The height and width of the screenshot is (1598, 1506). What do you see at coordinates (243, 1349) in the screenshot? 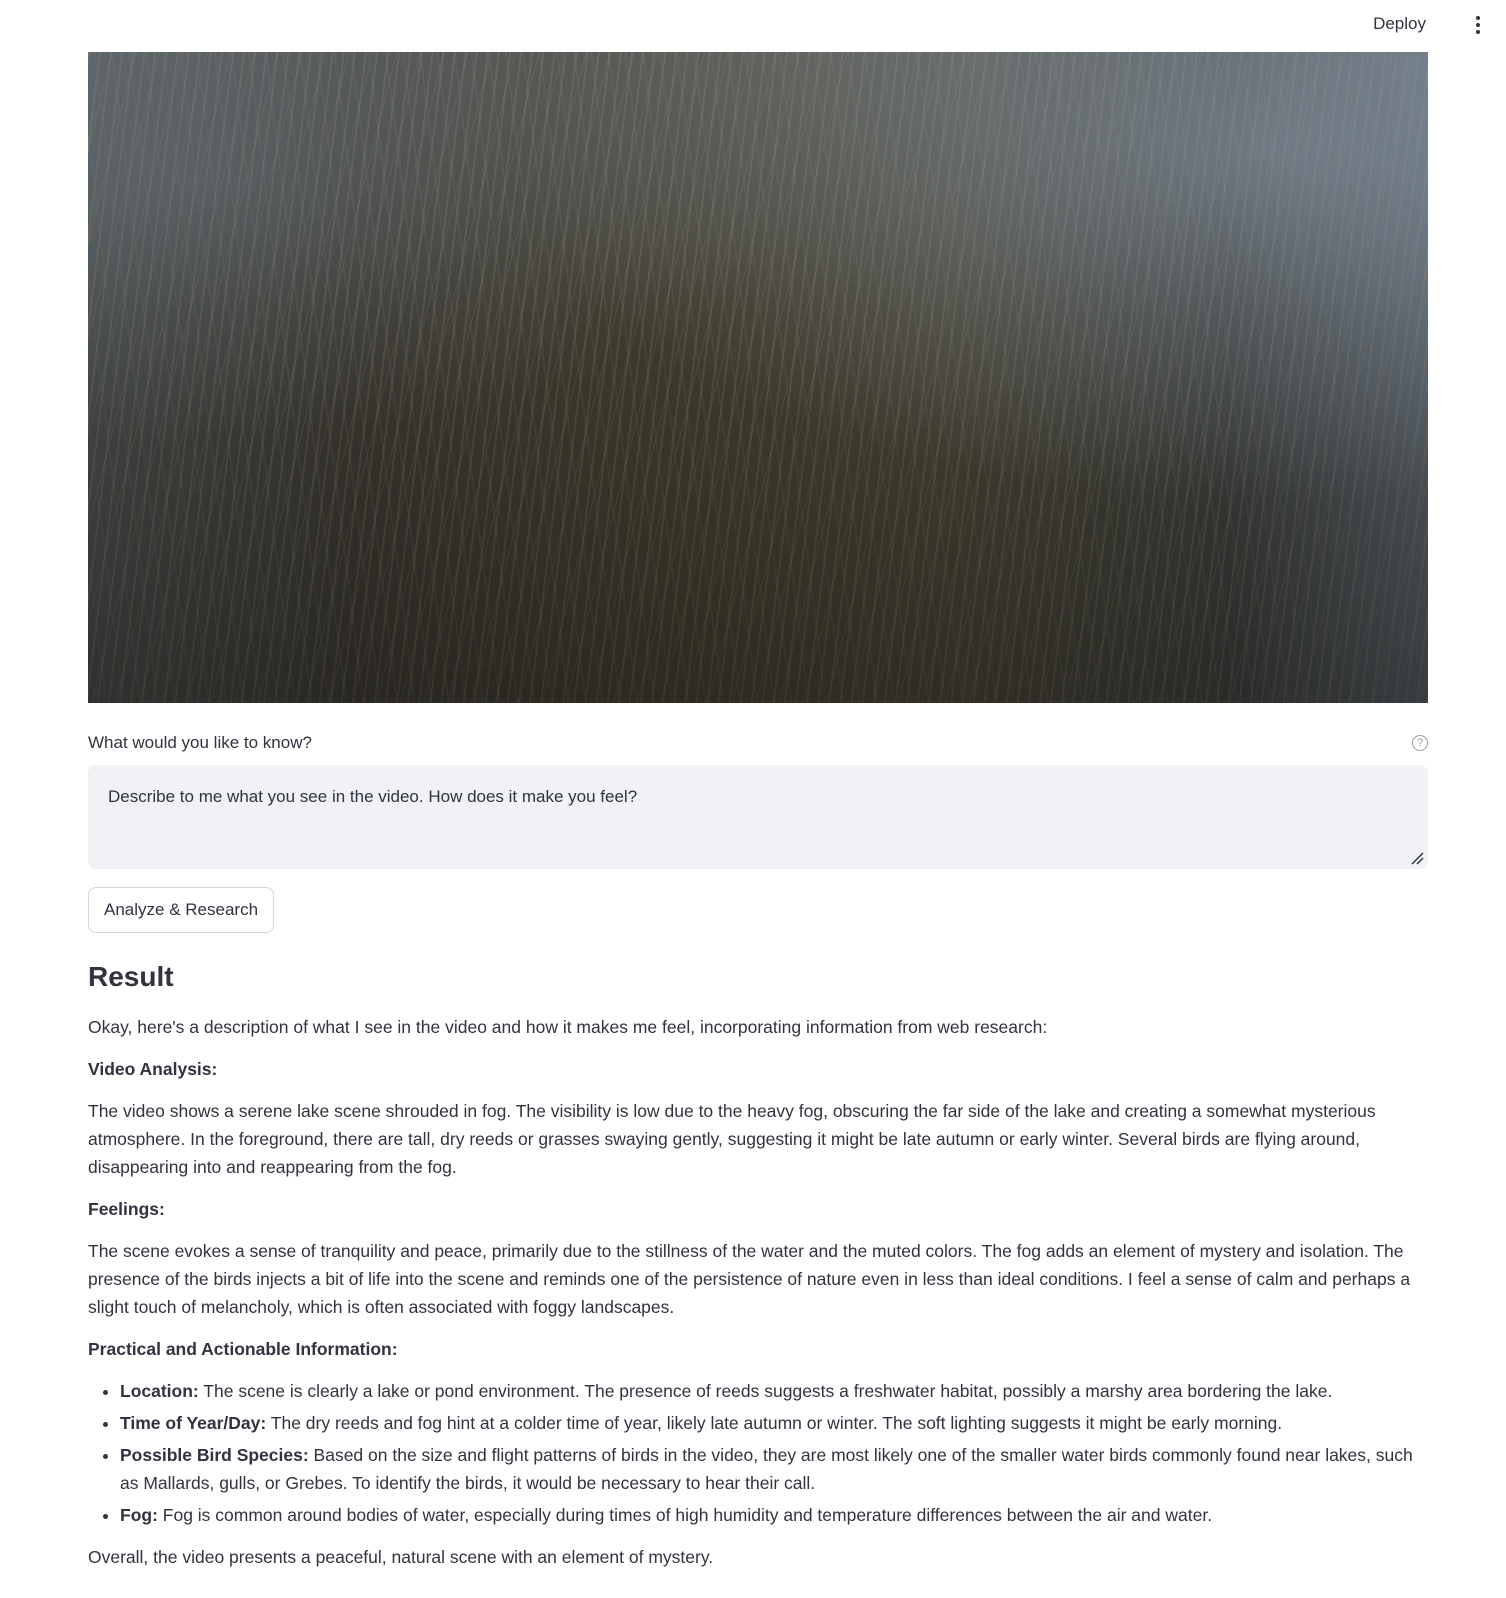
I see `practical-heading: Practical and Actionable Information:` at bounding box center [243, 1349].